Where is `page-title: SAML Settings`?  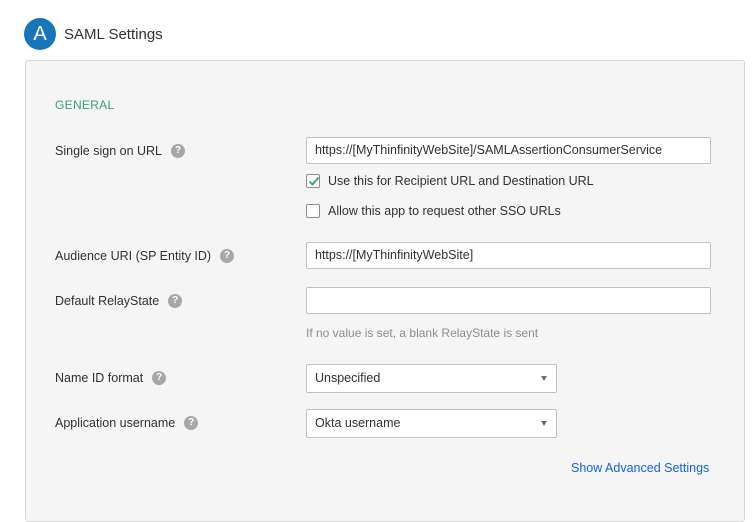 page-title: SAML Settings is located at coordinates (113, 34).